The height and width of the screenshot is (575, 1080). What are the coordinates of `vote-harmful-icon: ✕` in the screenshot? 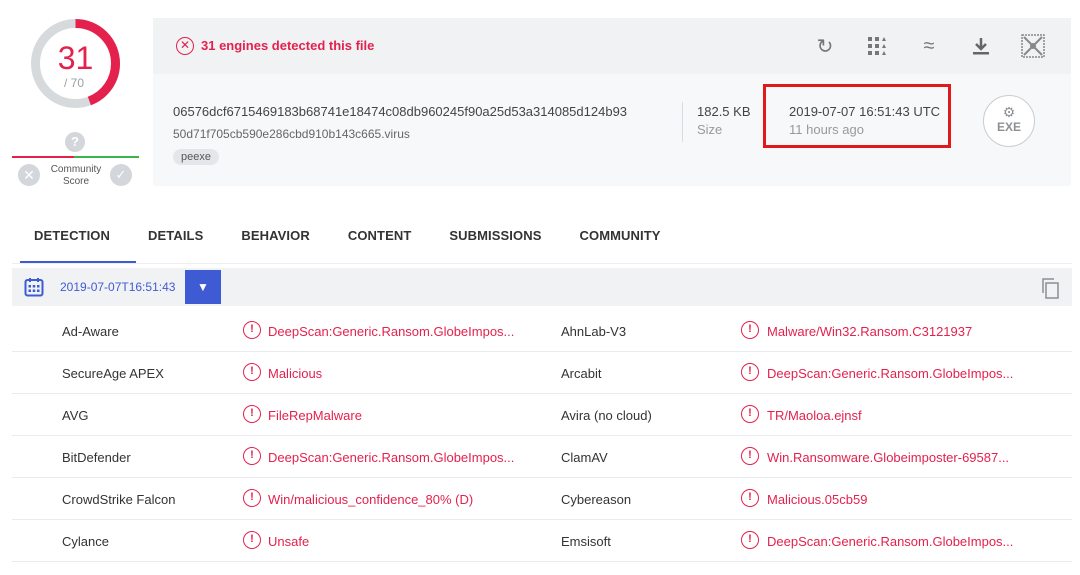 It's located at (29, 175).